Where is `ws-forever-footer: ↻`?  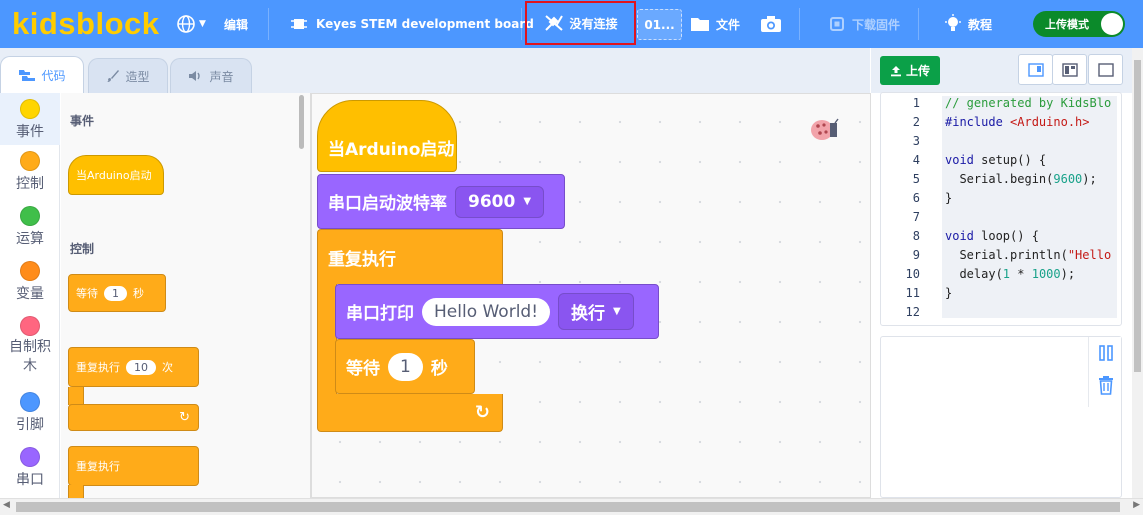
ws-forever-footer: ↻ is located at coordinates (410, 413).